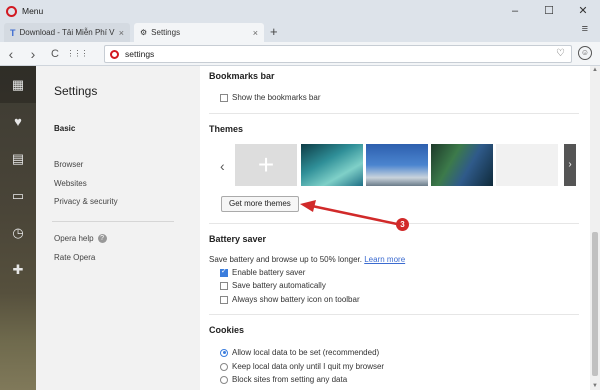 The image size is (600, 390). What do you see at coordinates (570, 165) in the screenshot?
I see `themes-next-button: ›` at bounding box center [570, 165].